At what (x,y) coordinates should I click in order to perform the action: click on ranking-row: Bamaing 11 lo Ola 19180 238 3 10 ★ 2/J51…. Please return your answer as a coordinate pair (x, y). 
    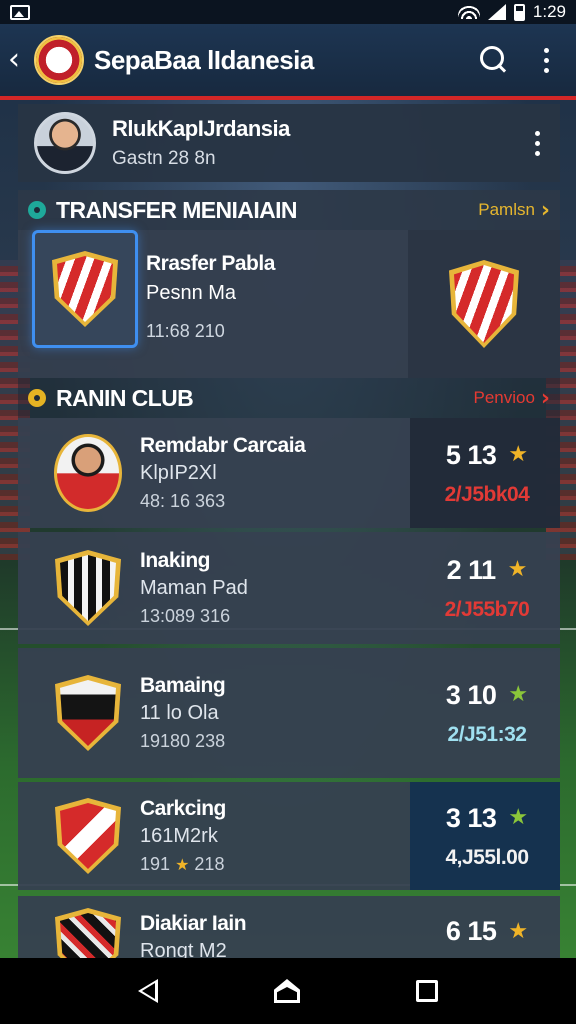
    Looking at the image, I should click on (289, 713).